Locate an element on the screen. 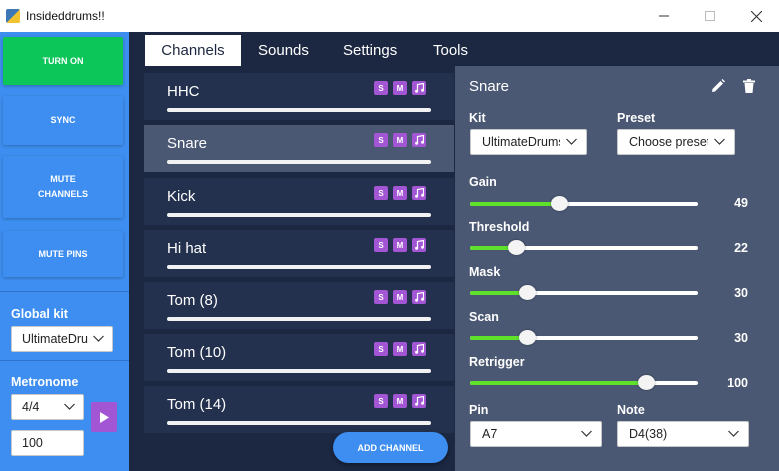 Image resolution: width=779 pixels, height=471 pixels. kit-select: UltimateDrums is located at coordinates (528, 142).